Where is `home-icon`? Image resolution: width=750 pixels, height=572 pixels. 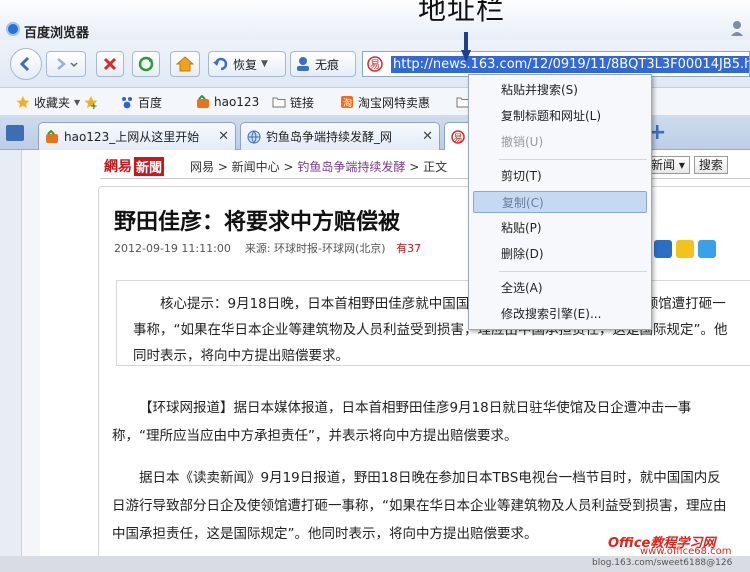
home-icon is located at coordinates (185, 64).